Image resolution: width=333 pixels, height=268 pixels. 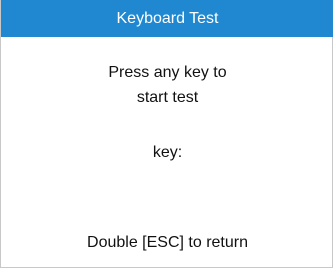 What do you see at coordinates (167, 72) in the screenshot?
I see `prompt-line-1: Press any key to` at bounding box center [167, 72].